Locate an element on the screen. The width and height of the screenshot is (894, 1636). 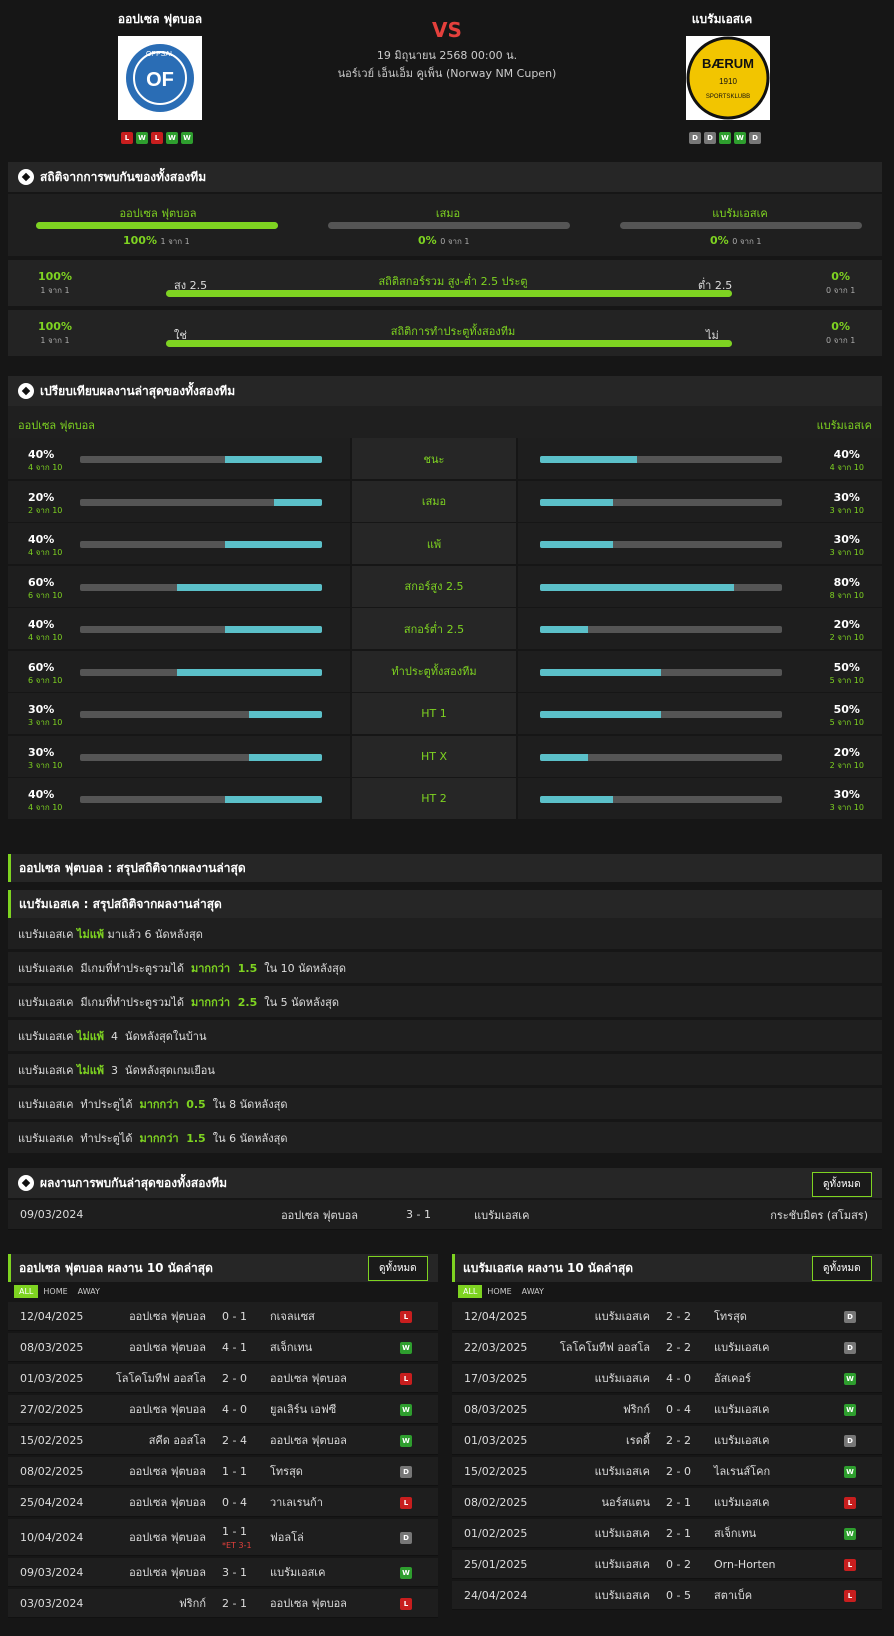
summary-text: แบรัมเอสเค ทำประตูได้ is located at coordinates (79, 1138).